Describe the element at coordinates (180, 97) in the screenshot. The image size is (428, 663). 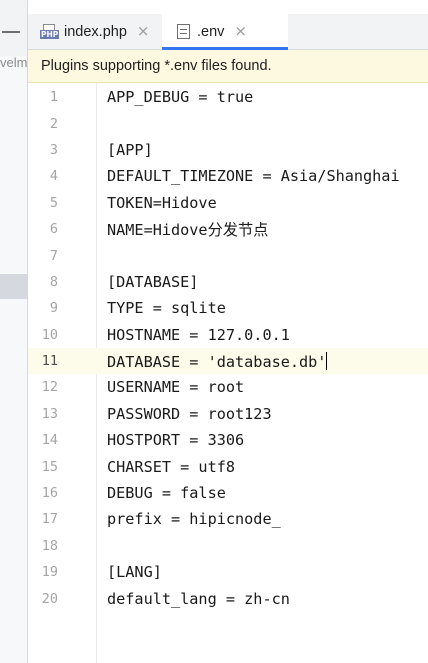
I see `code-text: APP_DEBUG = true` at that location.